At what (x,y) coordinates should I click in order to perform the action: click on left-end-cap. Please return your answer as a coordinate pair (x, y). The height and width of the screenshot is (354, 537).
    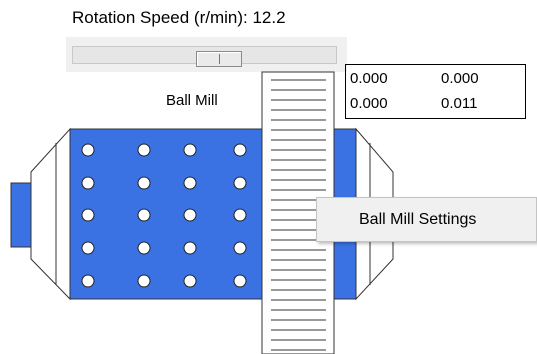
    Looking at the image, I should click on (40, 214).